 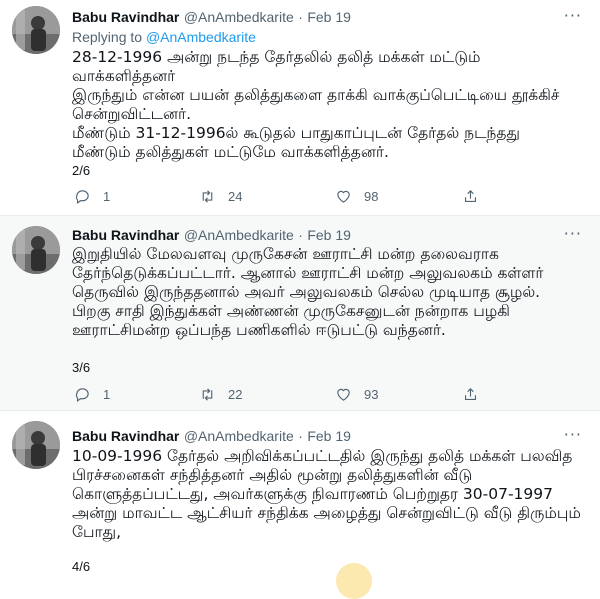 What do you see at coordinates (371, 394) in the screenshot?
I see `like-count: 93` at bounding box center [371, 394].